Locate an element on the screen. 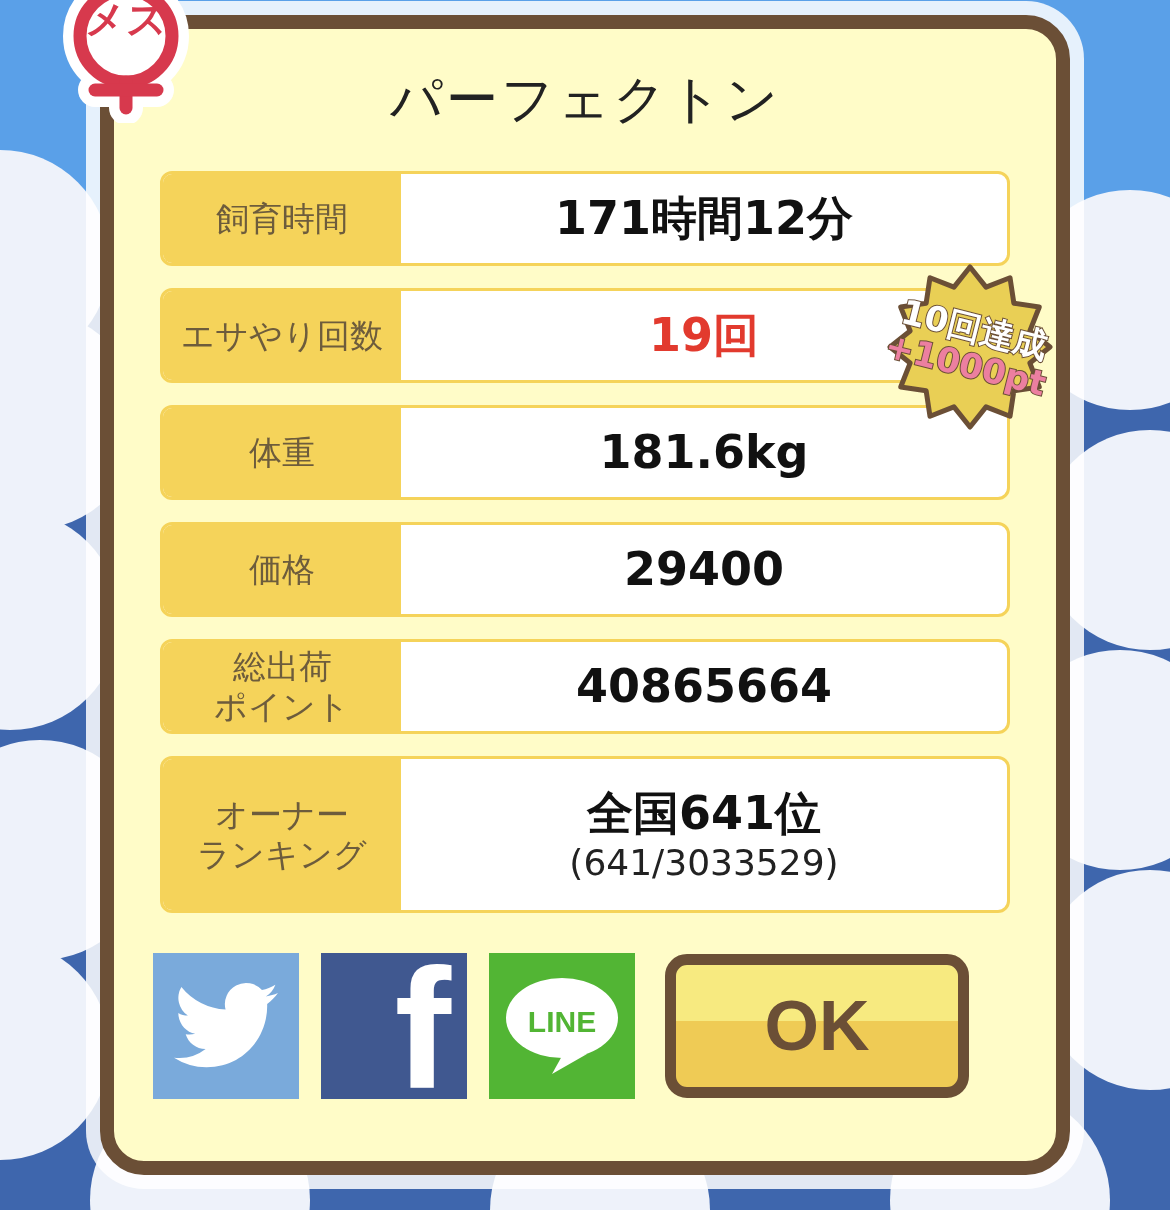  twitter-share-button is located at coordinates (226, 1026).